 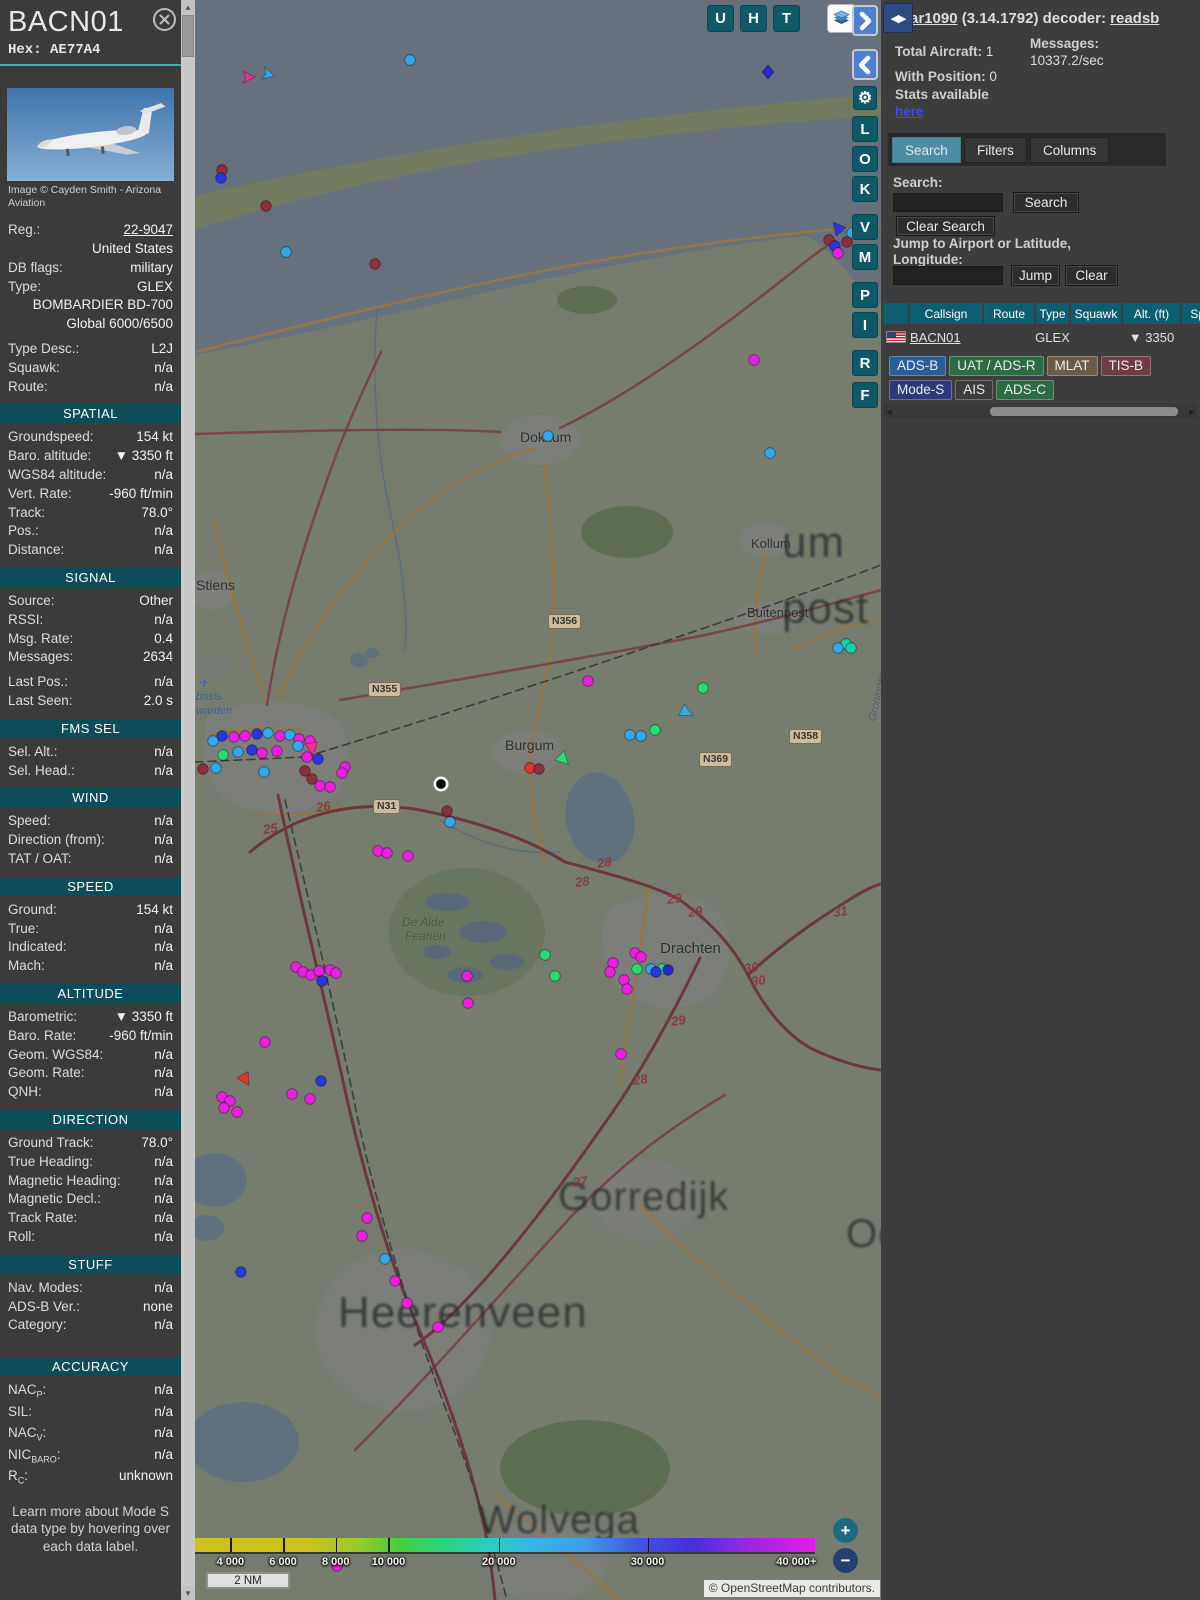 I want to click on decoder-link: readsb, so click(x=1134, y=18).